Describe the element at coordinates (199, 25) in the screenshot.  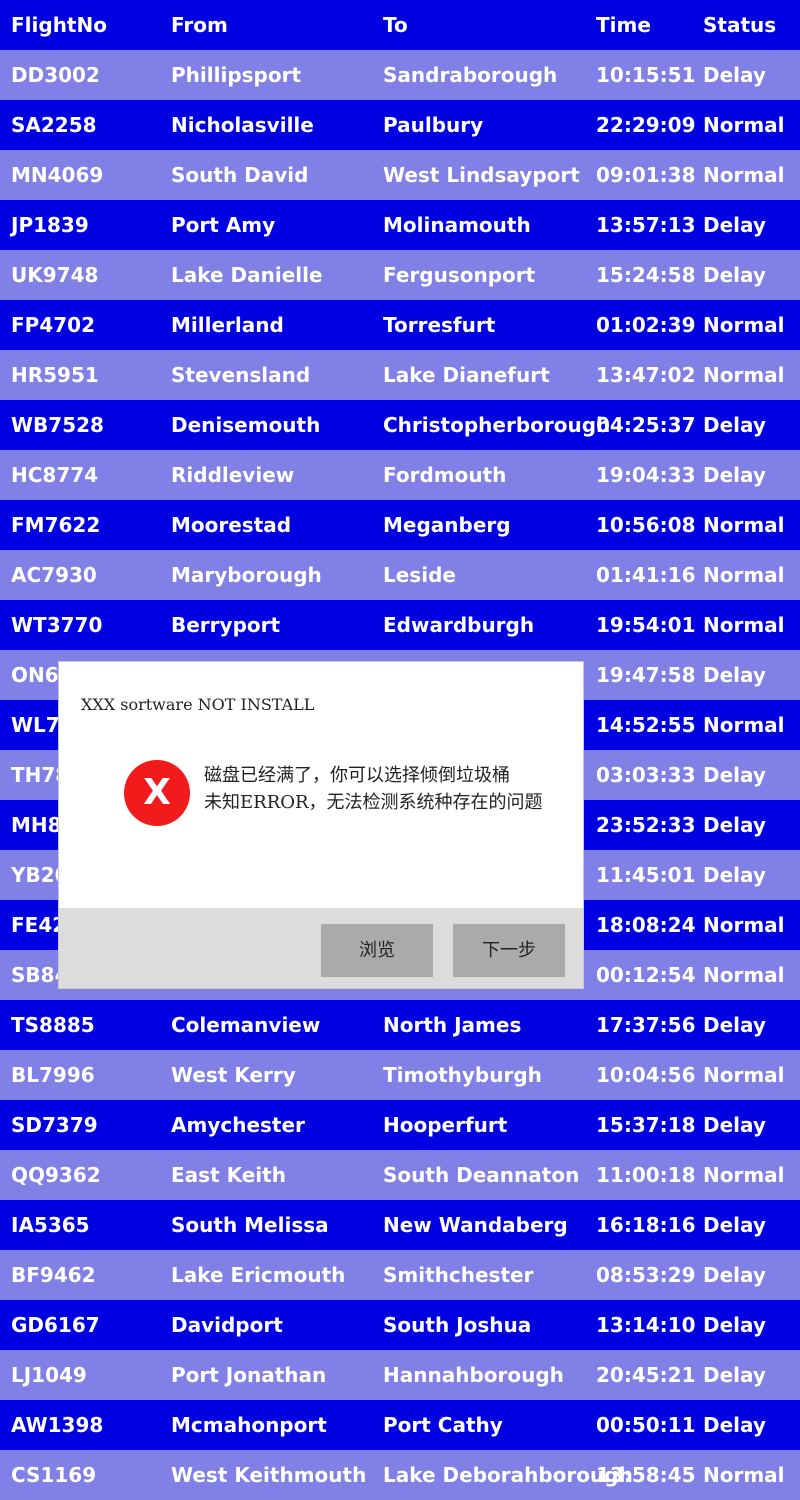
I see `header-from: From` at that location.